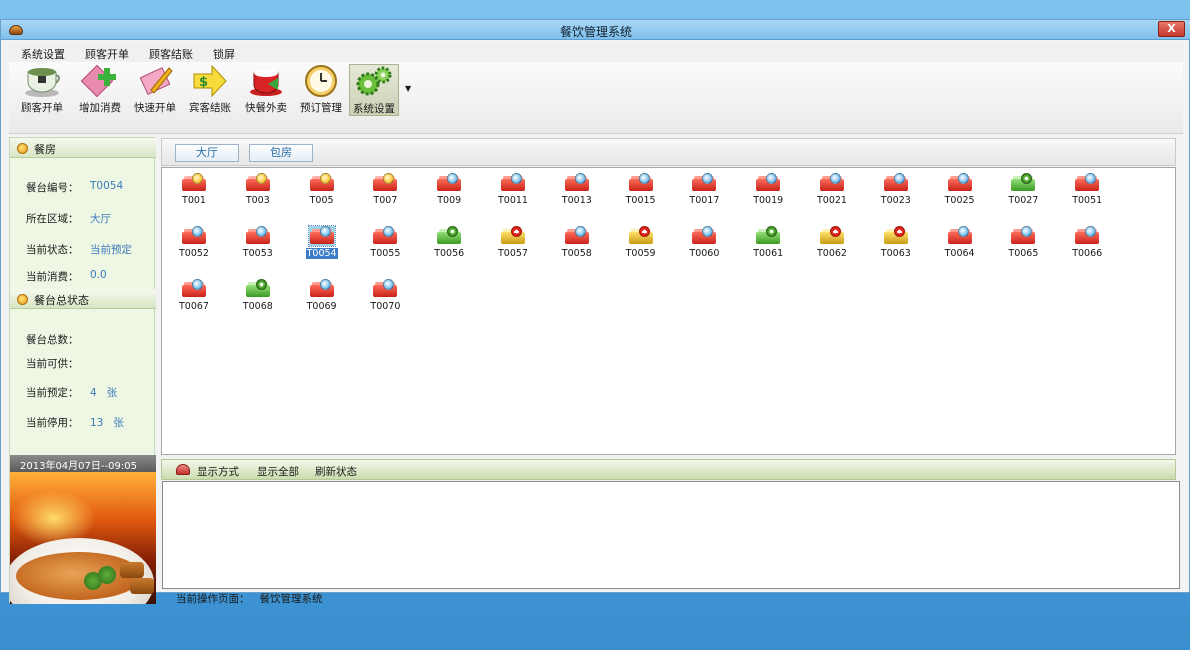 This screenshot has width=1190, height=650. Describe the element at coordinates (52, 339) in the screenshot. I see `info-total: 餐台总数：` at that location.